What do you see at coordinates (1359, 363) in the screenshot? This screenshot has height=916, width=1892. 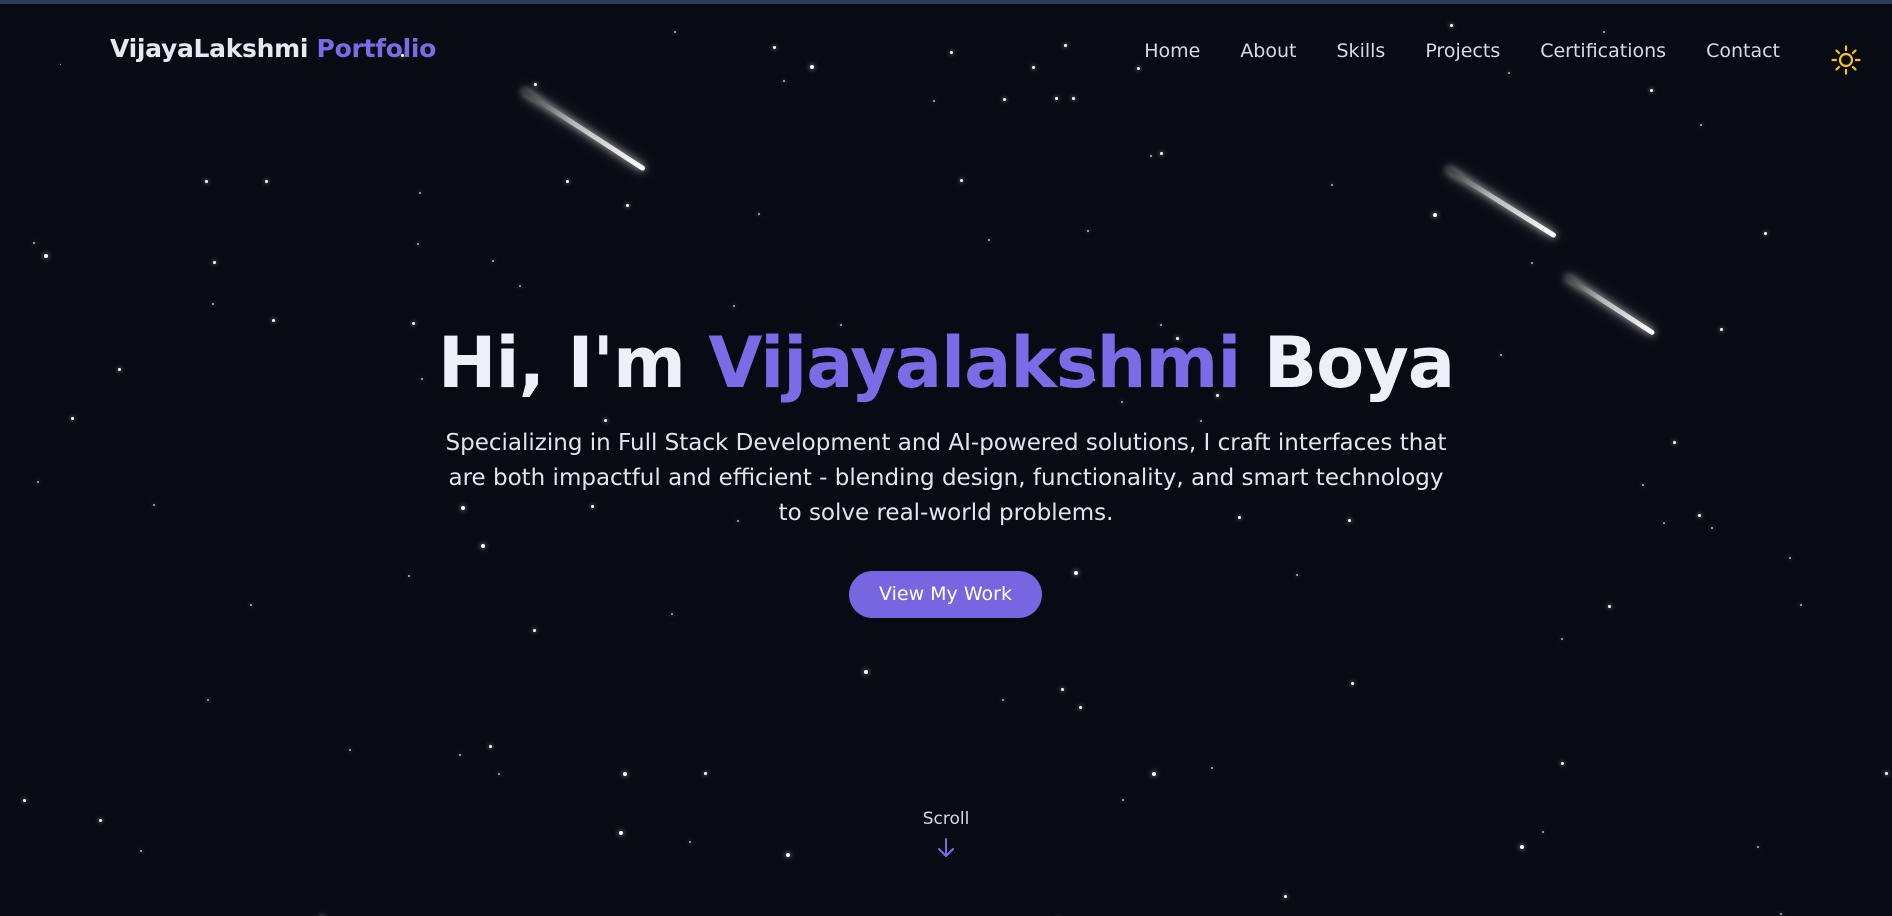 I see `hero-last-name: Boya` at bounding box center [1359, 363].